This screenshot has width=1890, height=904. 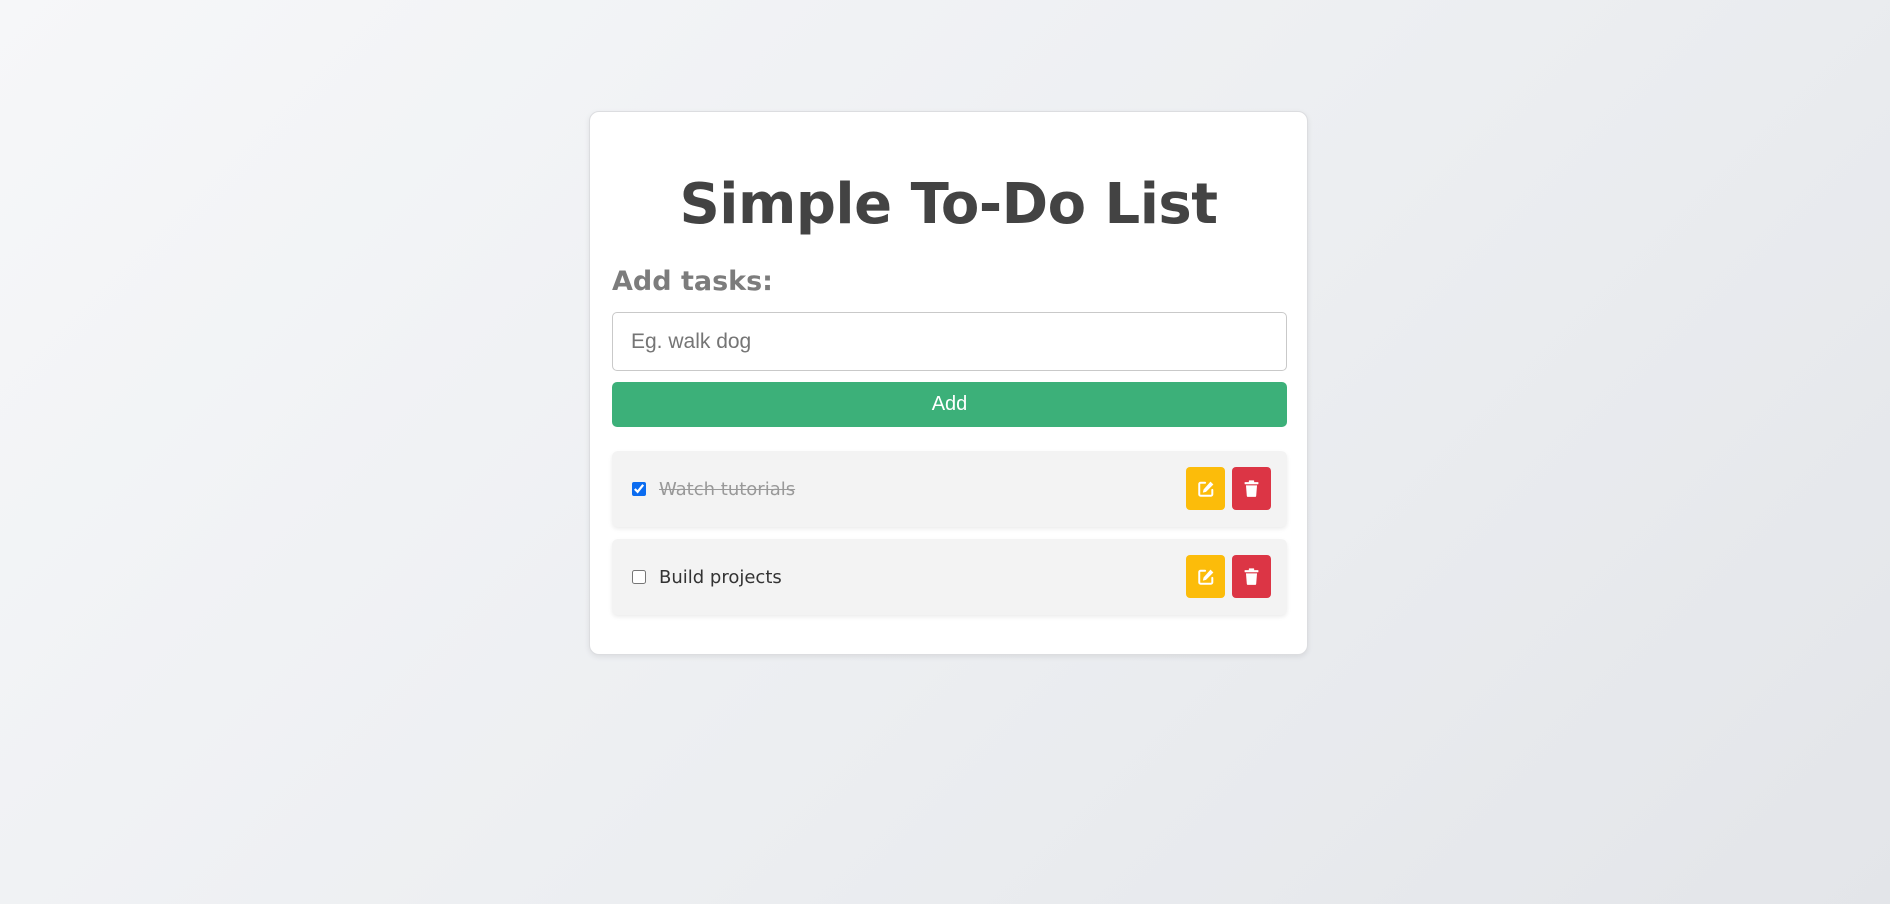 What do you see at coordinates (727, 489) in the screenshot?
I see `task-text: Watch tutorials` at bounding box center [727, 489].